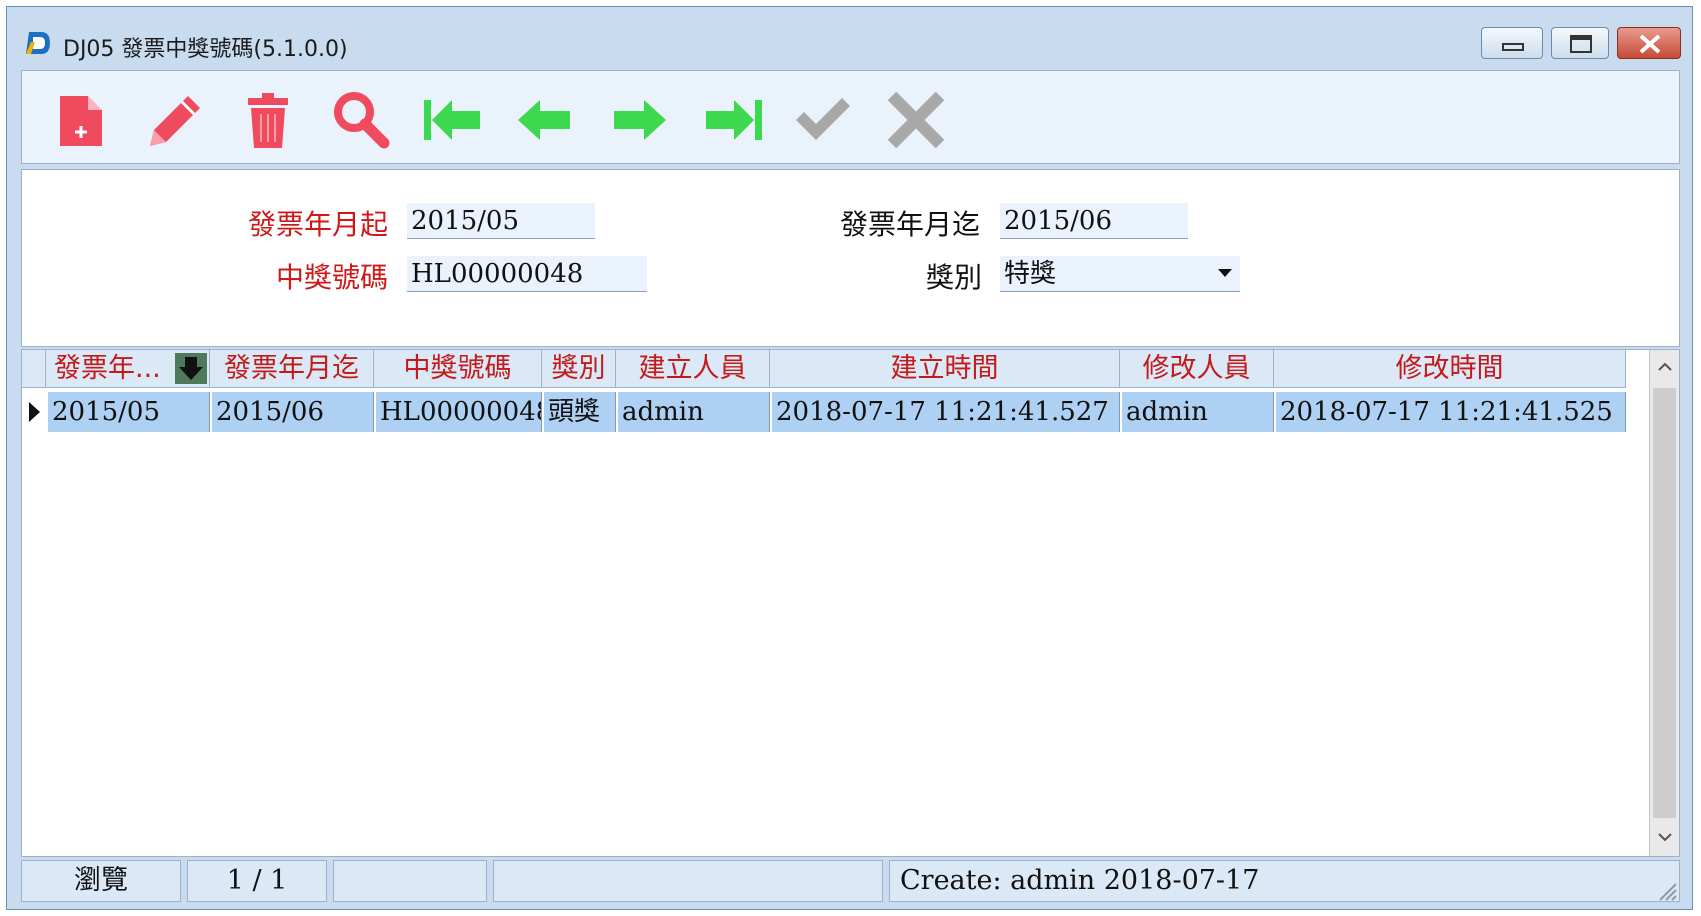 This screenshot has height=916, width=1701. Describe the element at coordinates (1197, 369) in the screenshot. I see `column-header-modifier: 修改人員` at that location.